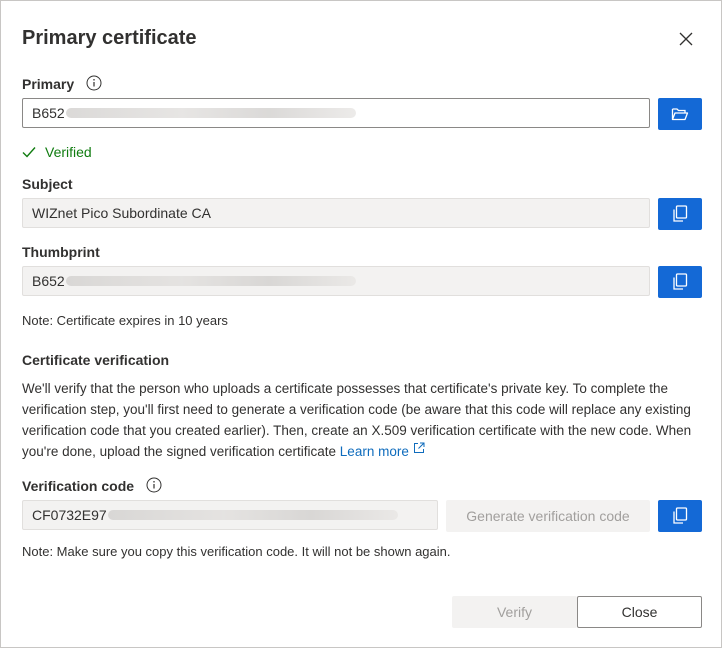 This screenshot has height=648, width=722. I want to click on folder-open-icon, so click(680, 114).